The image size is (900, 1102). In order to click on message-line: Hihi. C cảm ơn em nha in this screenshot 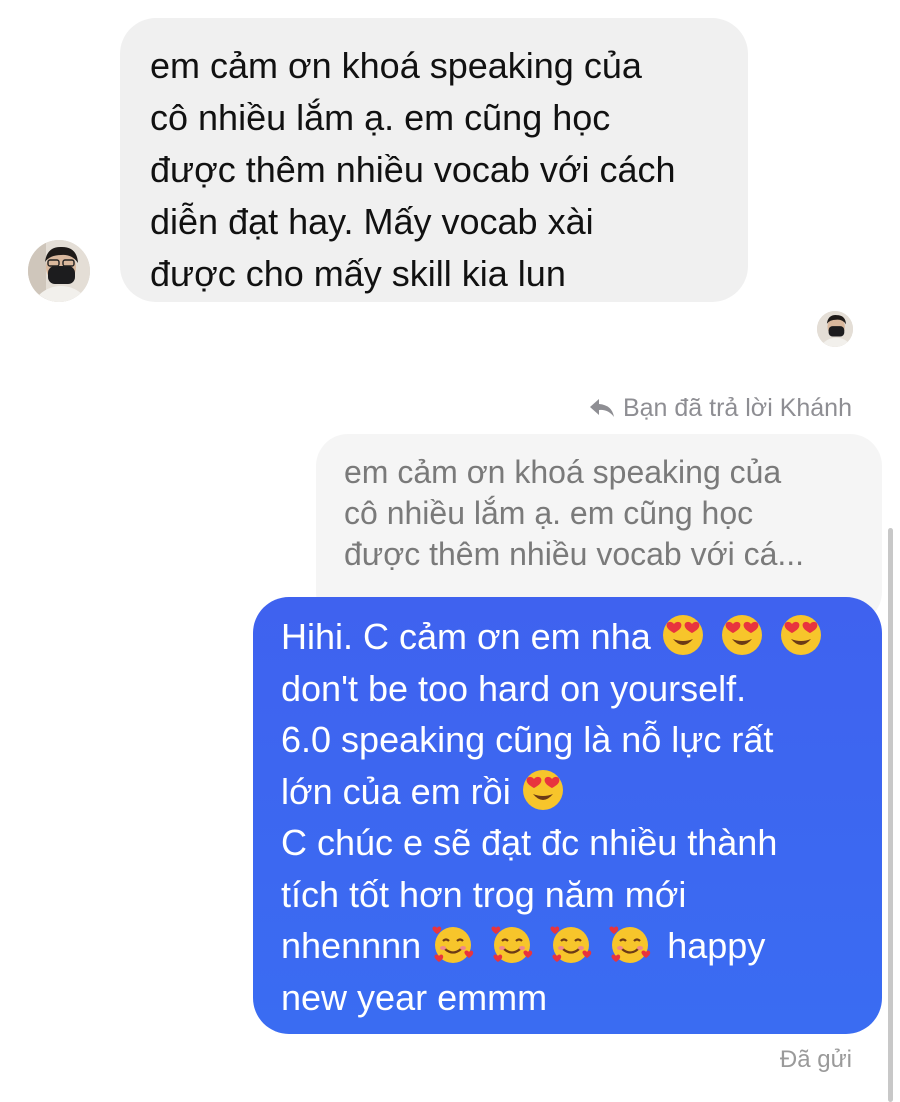, I will do `click(569, 637)`.